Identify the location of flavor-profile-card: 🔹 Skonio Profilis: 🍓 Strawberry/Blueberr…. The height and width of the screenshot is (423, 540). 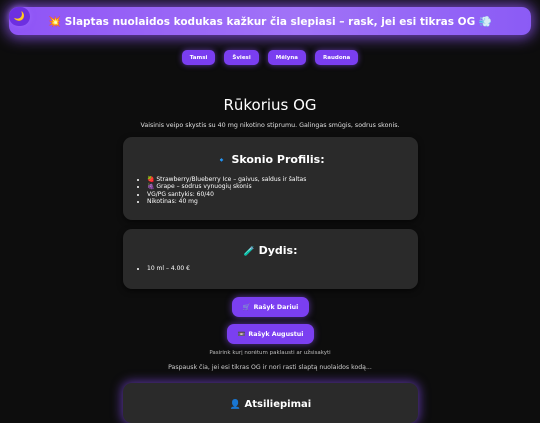
(270, 178).